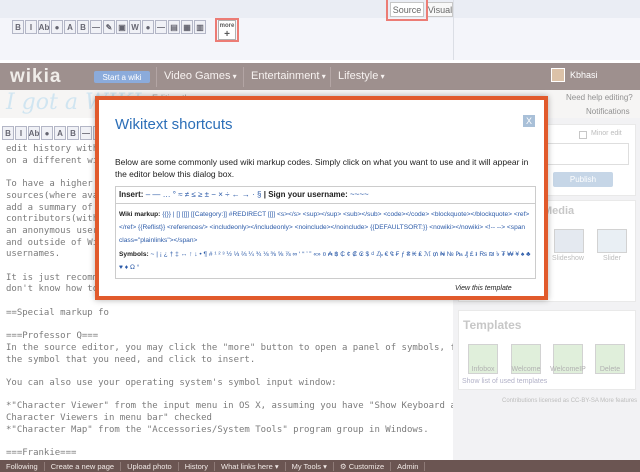 This screenshot has width=640, height=472. Describe the element at coordinates (204, 194) in the screenshot. I see `insert-characters: – — … ° ≈ ≠ ≤ ≥ ± − × ÷ ← → · §` at that location.